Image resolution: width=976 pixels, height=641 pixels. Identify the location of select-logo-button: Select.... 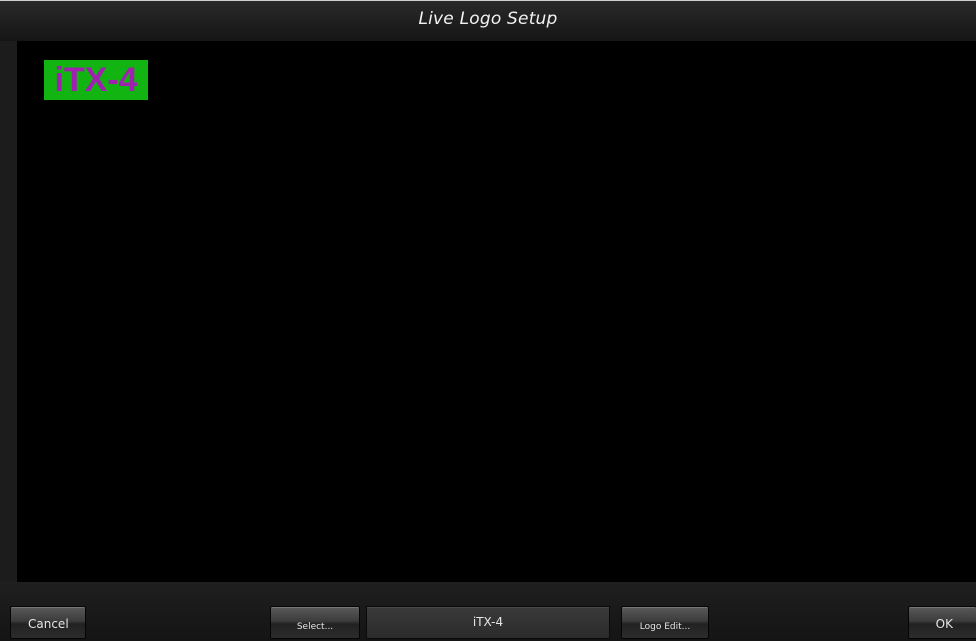
(315, 622).